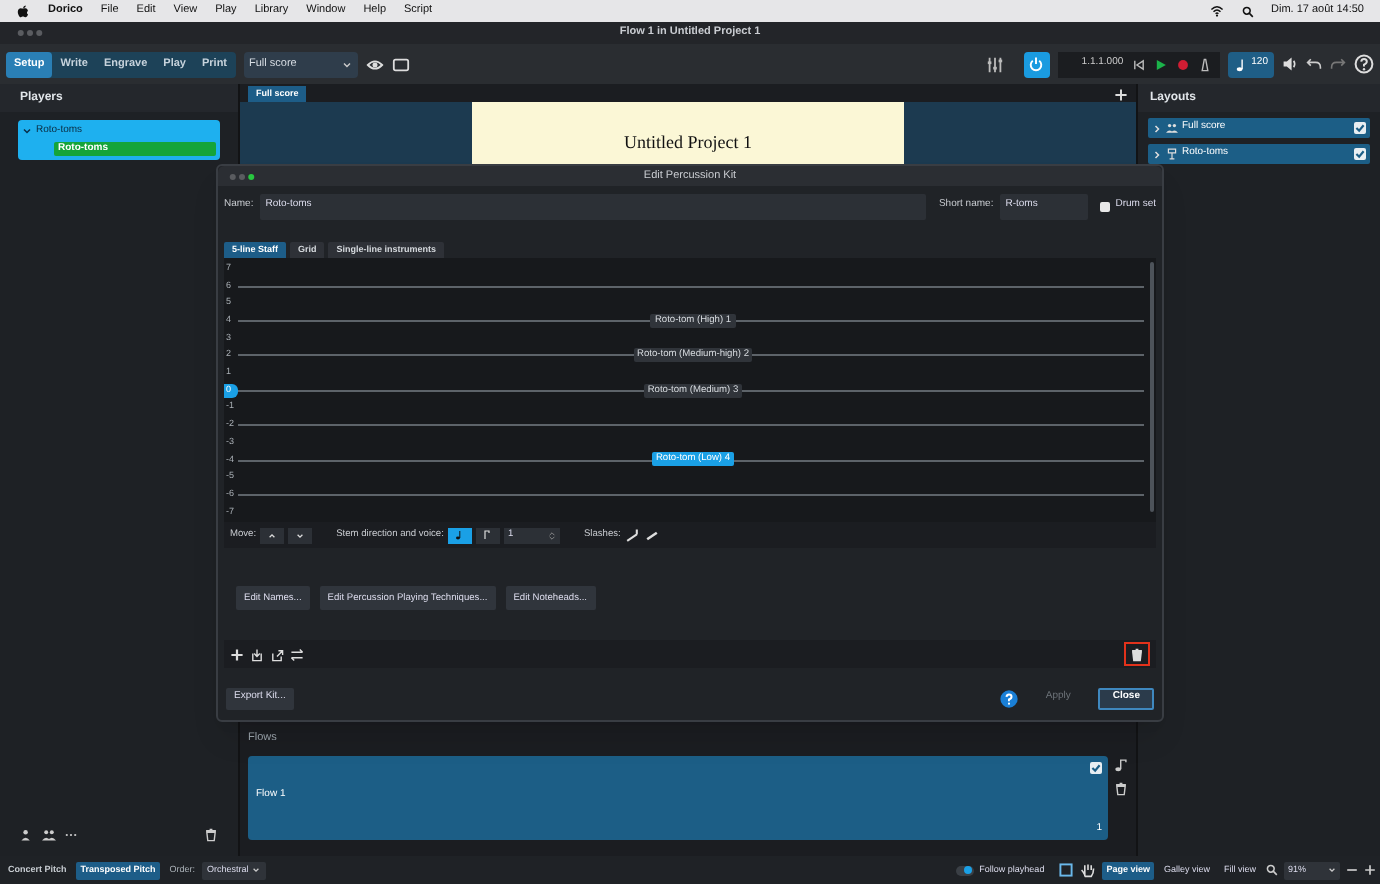 This screenshot has height=884, width=1380. Describe the element at coordinates (1370, 870) in the screenshot. I see `zoom-in-icon` at that location.